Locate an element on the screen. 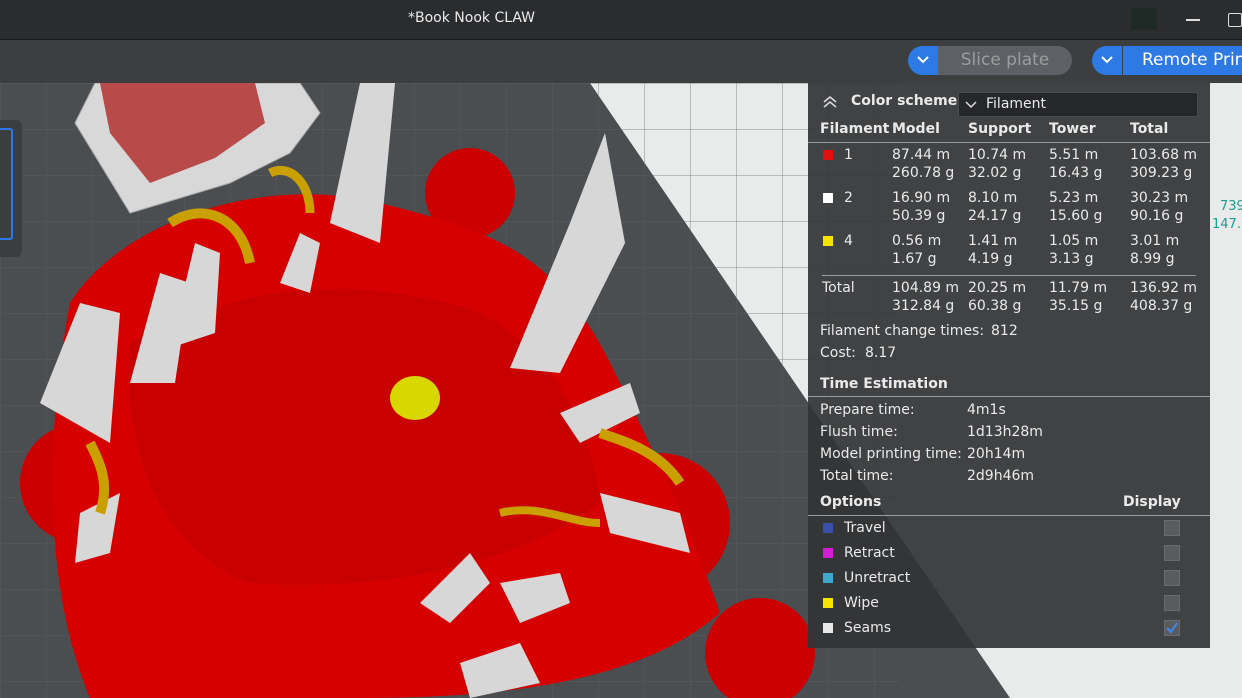 This screenshot has height=698, width=1242. option-retract-label: Retract is located at coordinates (869, 553).